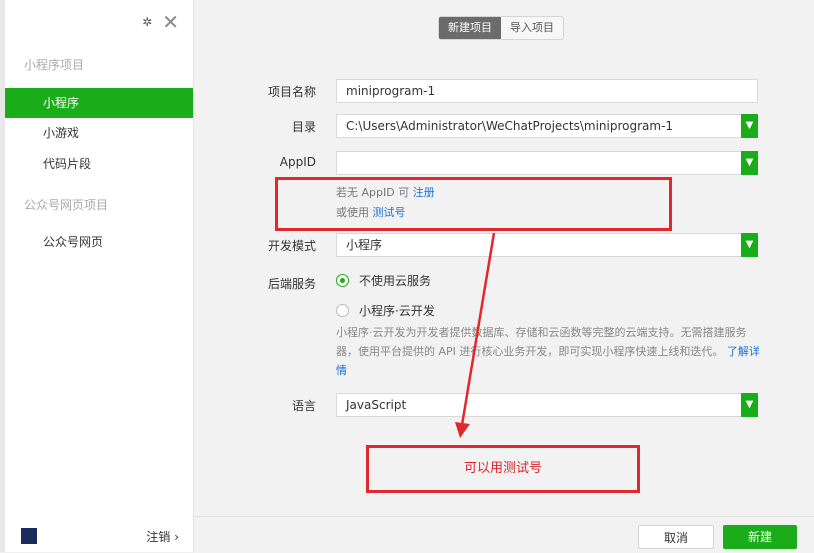 The height and width of the screenshot is (553, 814). I want to click on backend-label: 后端服务, so click(291, 284).